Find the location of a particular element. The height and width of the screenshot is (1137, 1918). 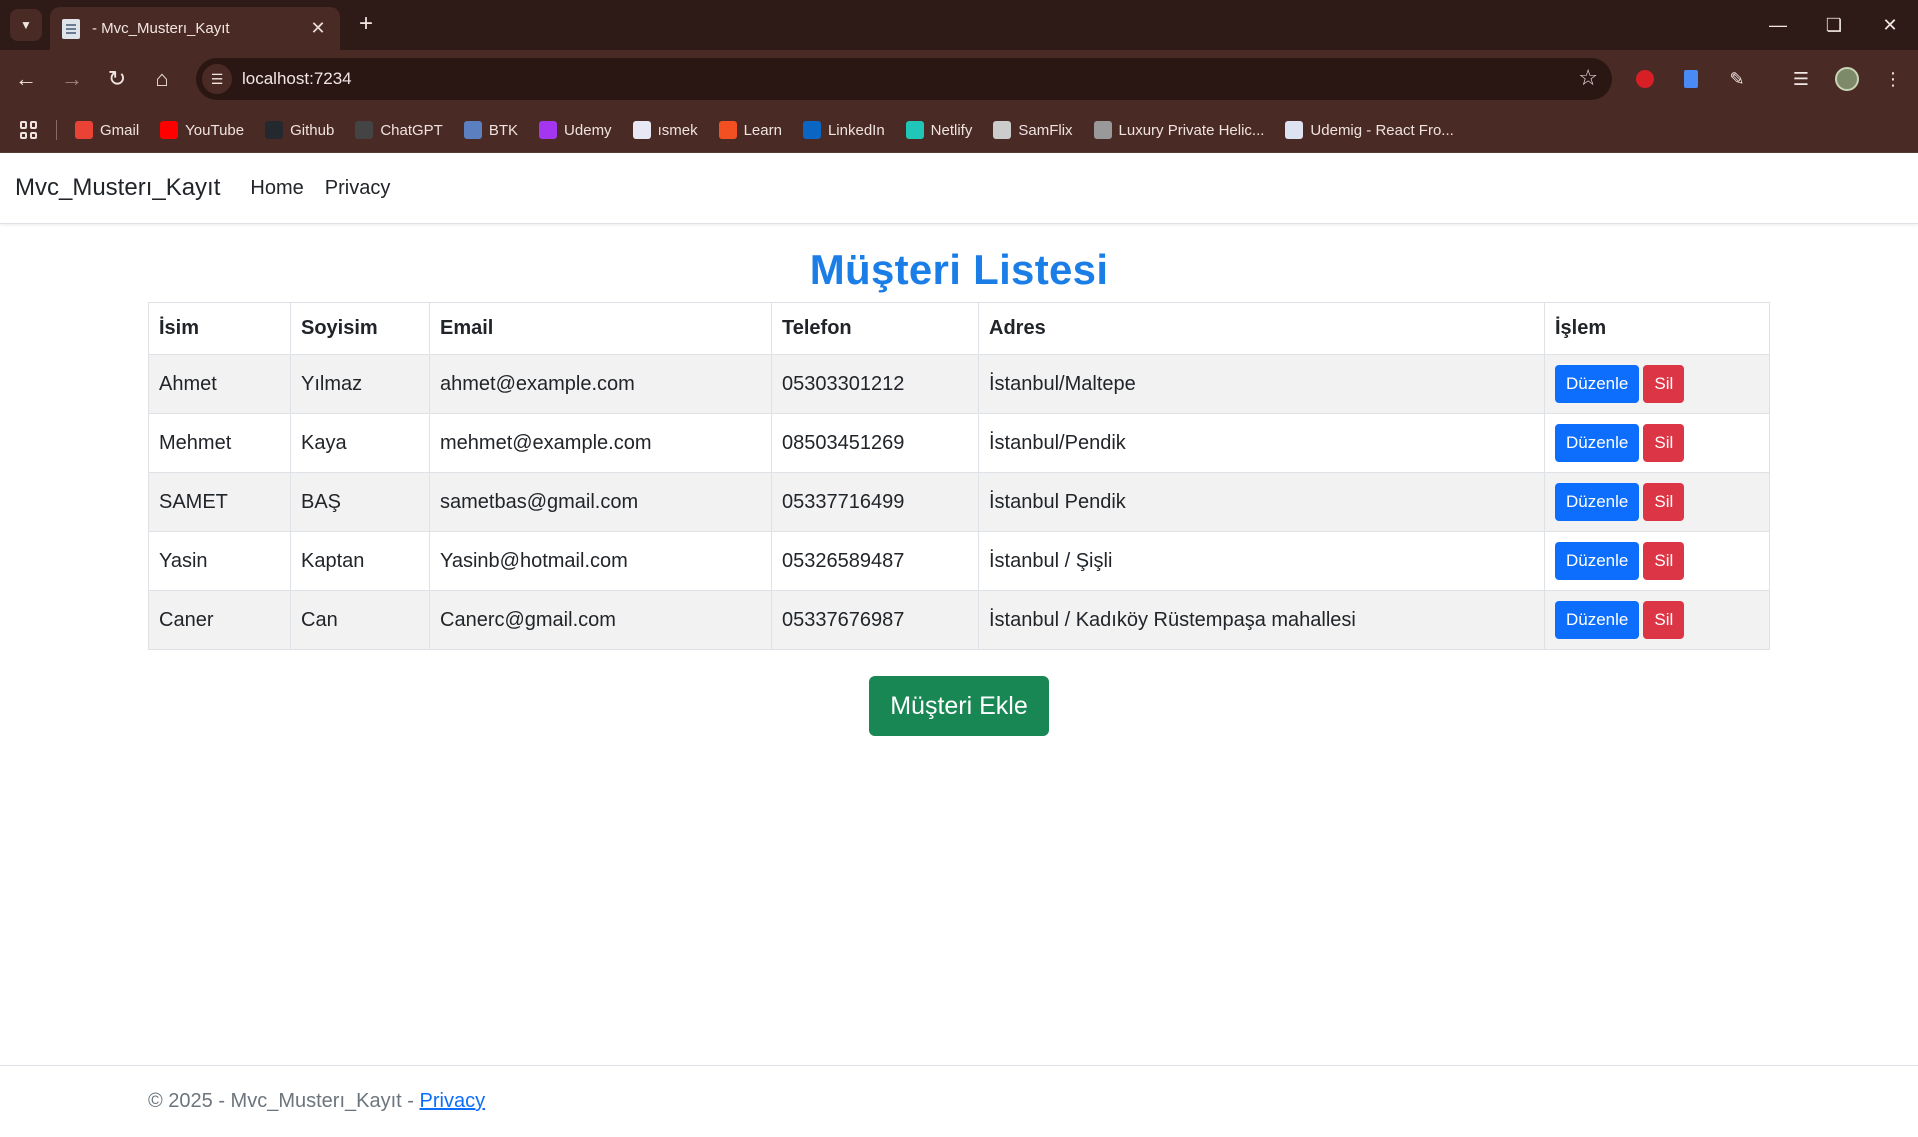

page-footer: © 2025 - Mvc_Musterı_Kayıt - Privacy is located at coordinates (959, 1101).